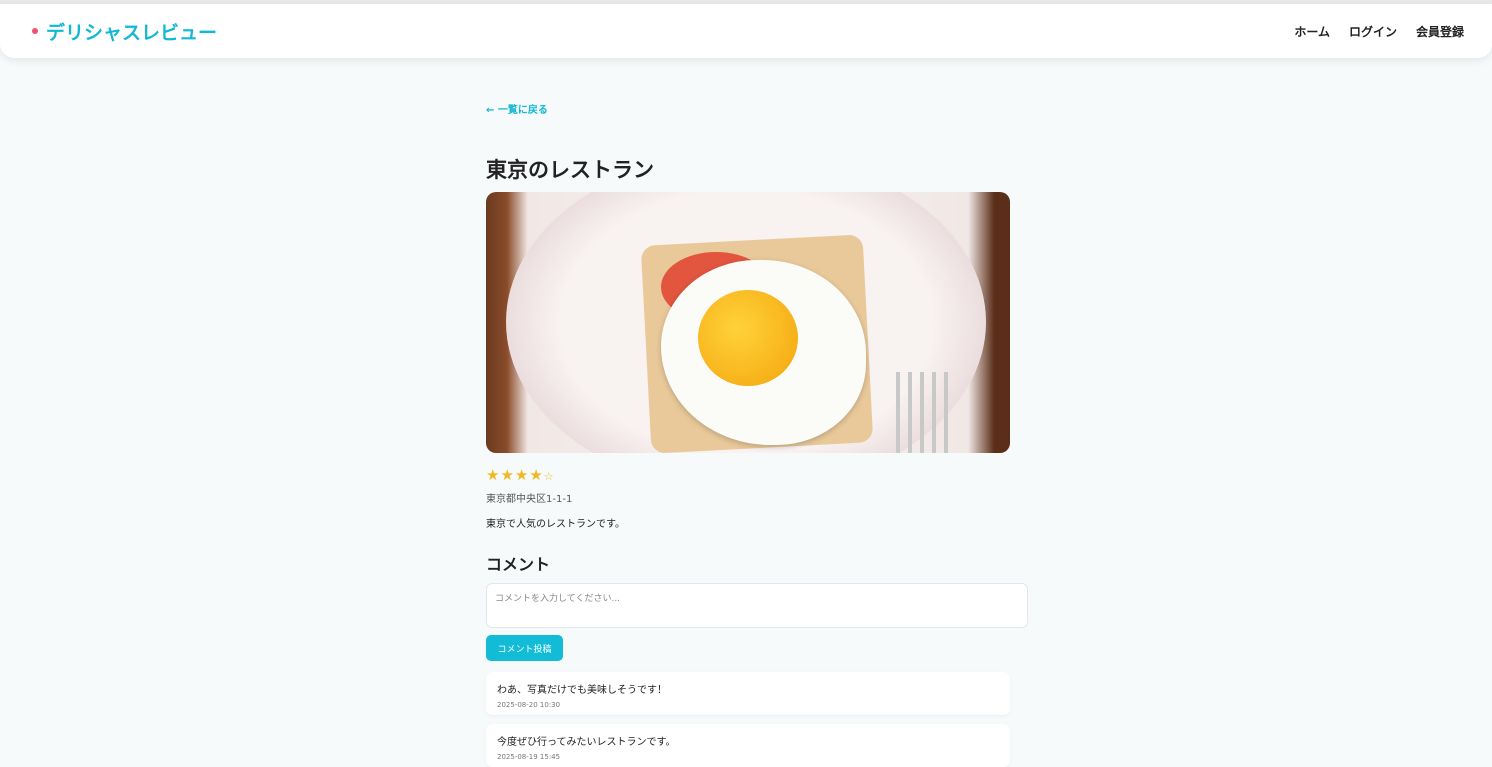 This screenshot has height=767, width=1492. I want to click on comment-date: 2025-08-19 15:45, so click(529, 757).